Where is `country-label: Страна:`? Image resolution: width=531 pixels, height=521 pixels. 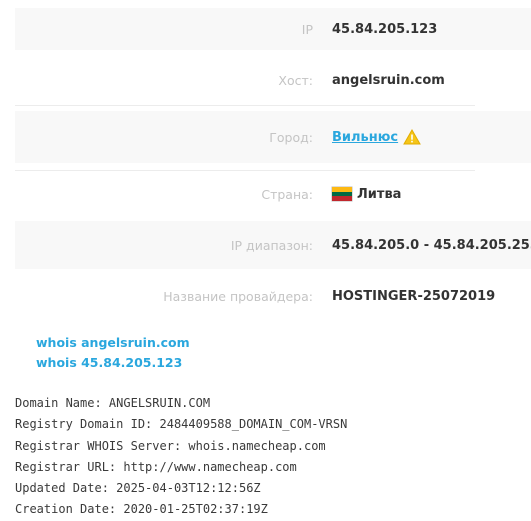 country-label: Страна: is located at coordinates (287, 194).